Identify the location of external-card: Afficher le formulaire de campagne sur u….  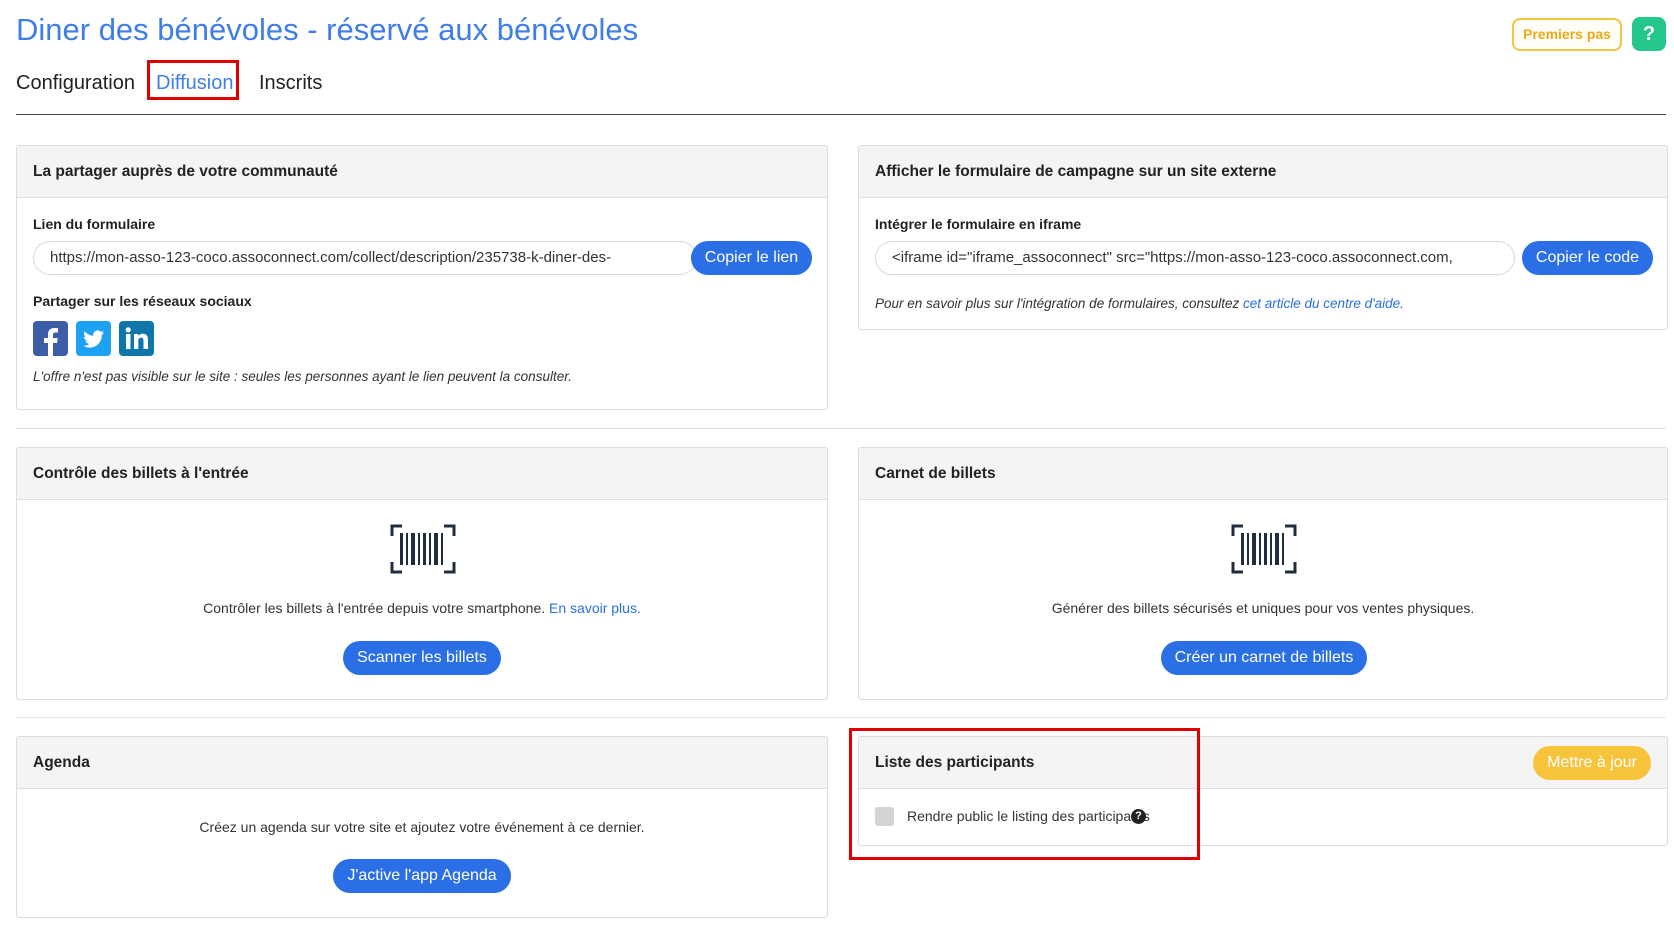
(1263, 237).